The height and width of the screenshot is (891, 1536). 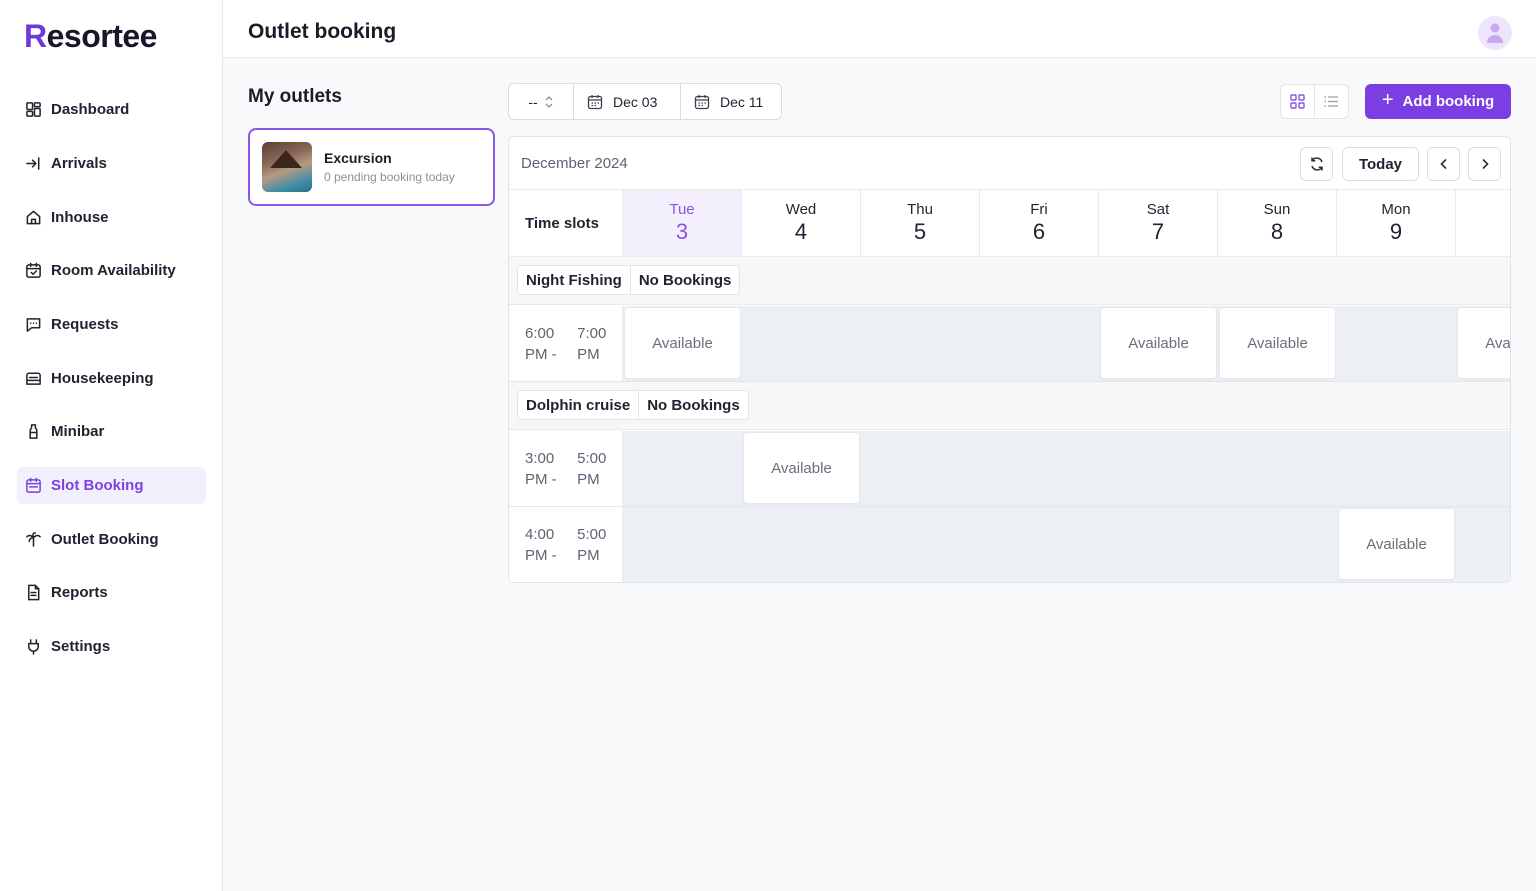 I want to click on slot-group-tag: Night Fishing No Bookings, so click(x=629, y=280).